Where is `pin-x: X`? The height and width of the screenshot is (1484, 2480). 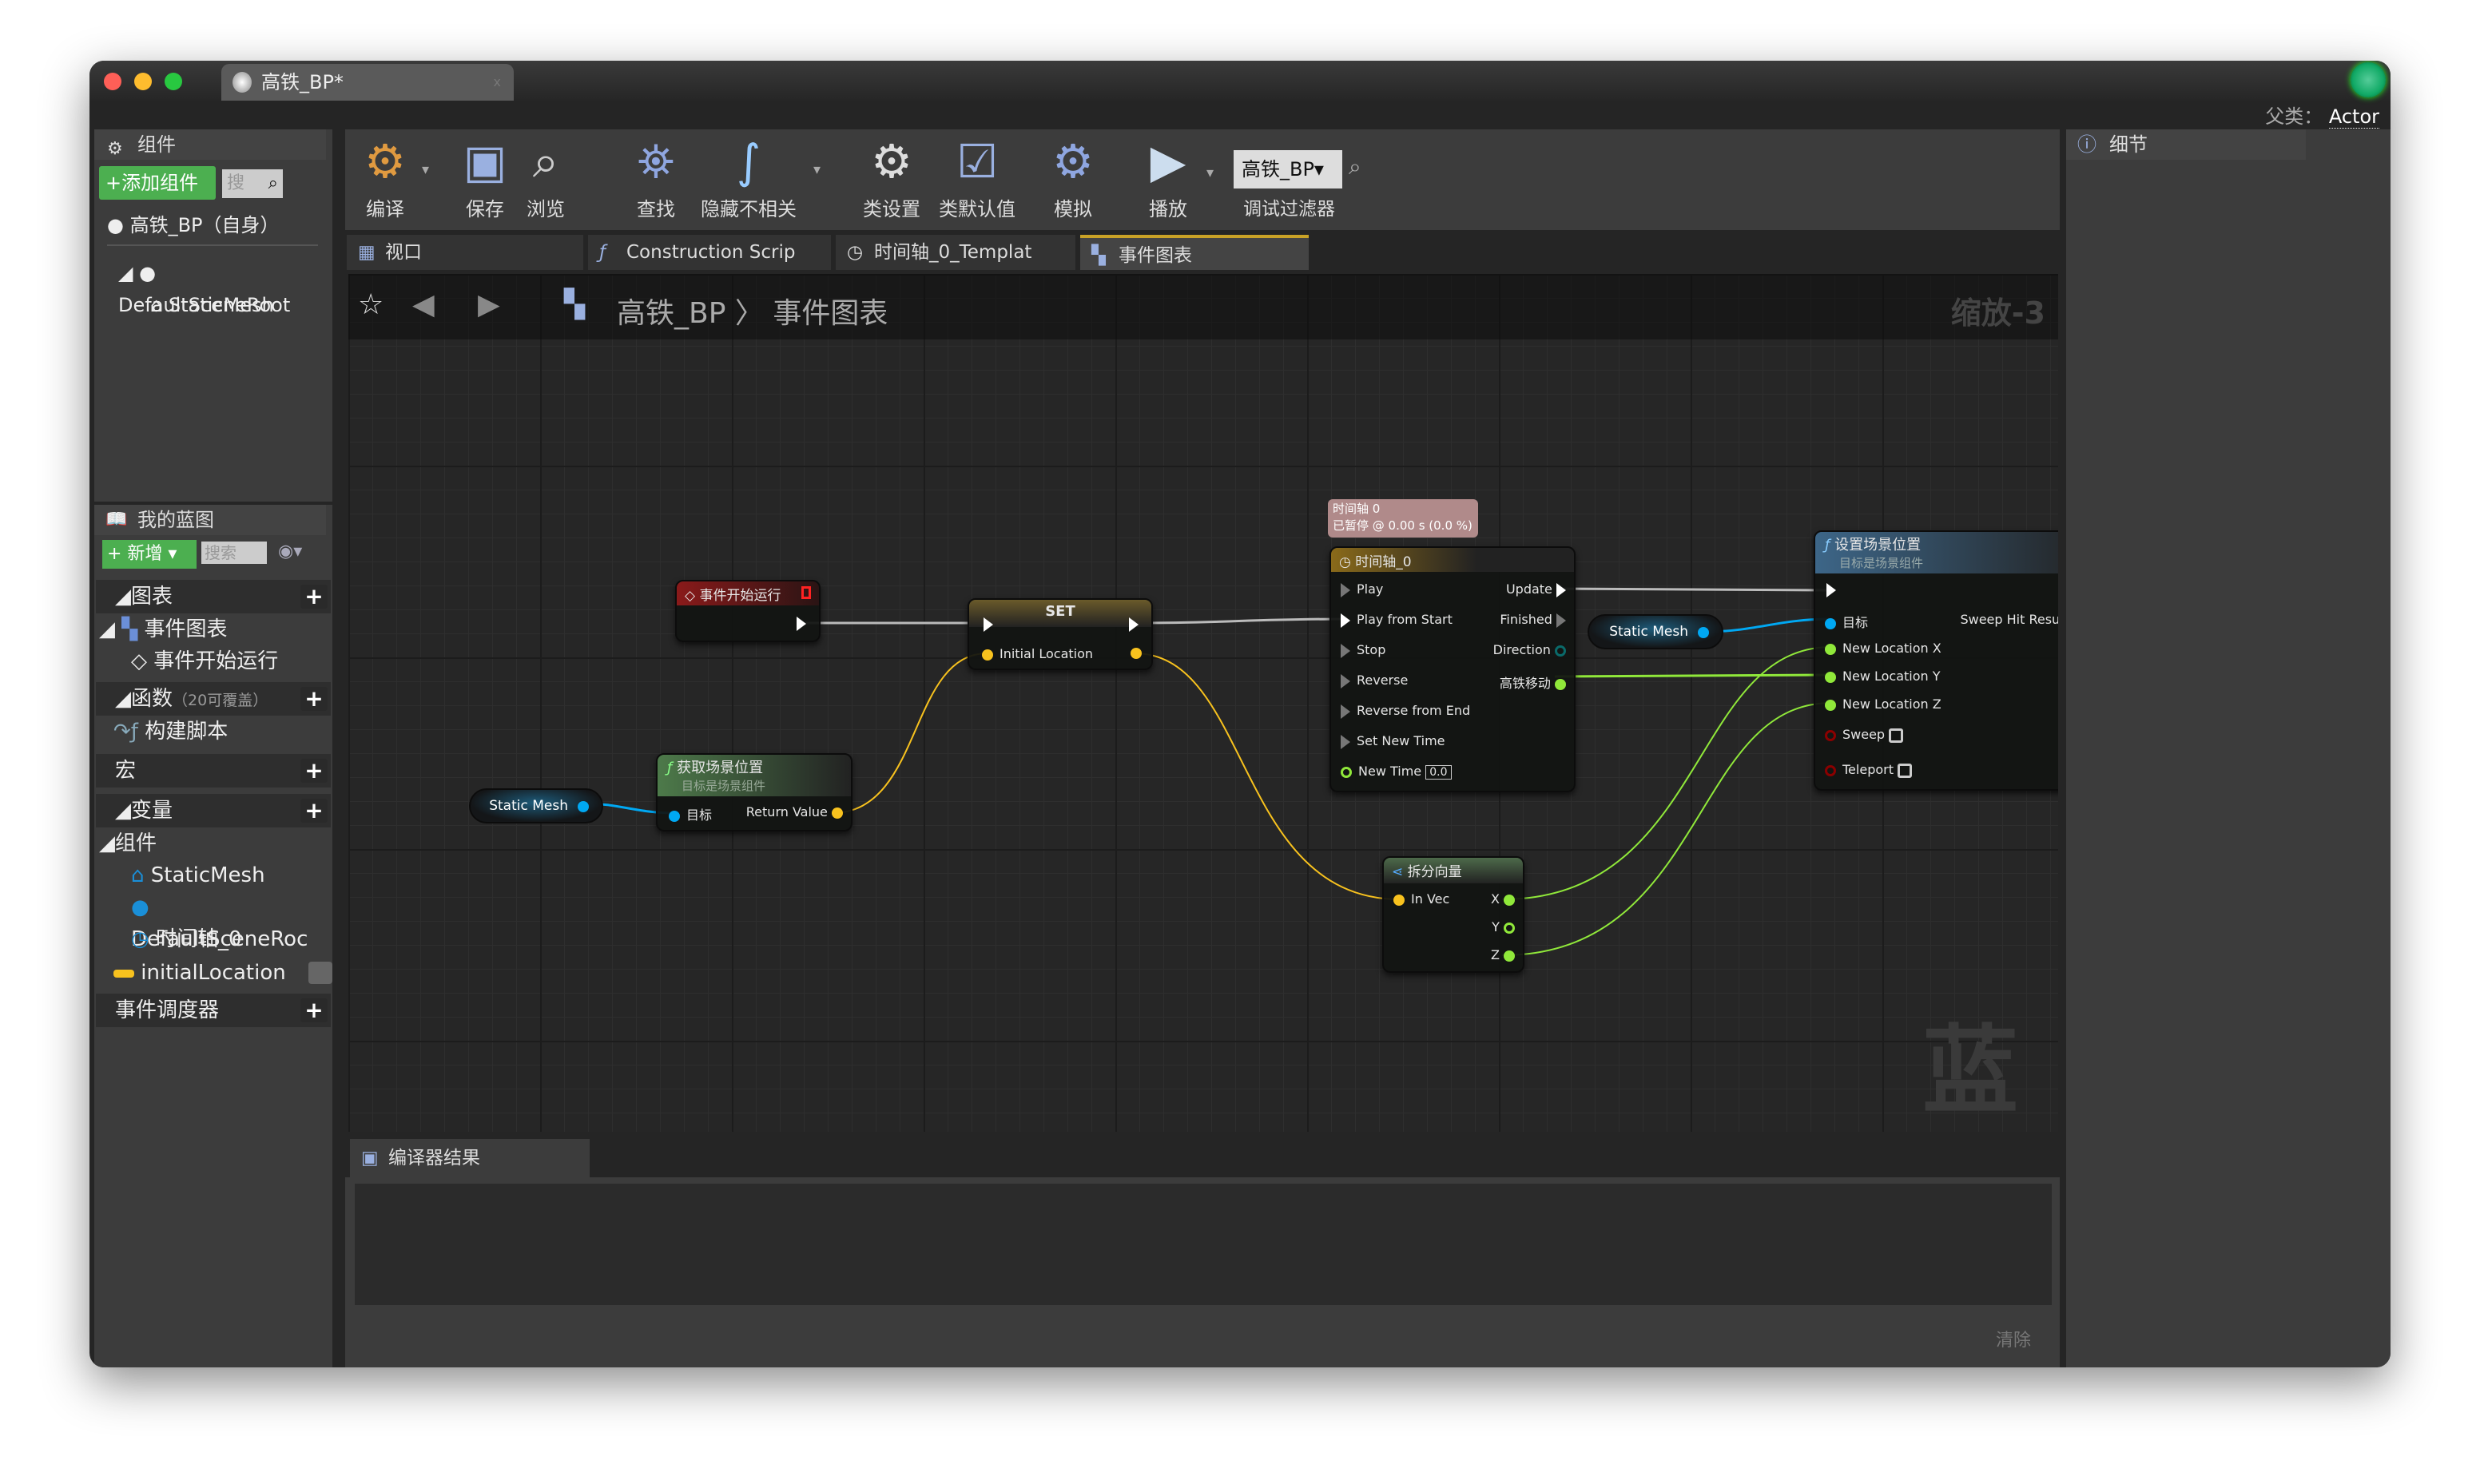 pin-x: X is located at coordinates (1503, 899).